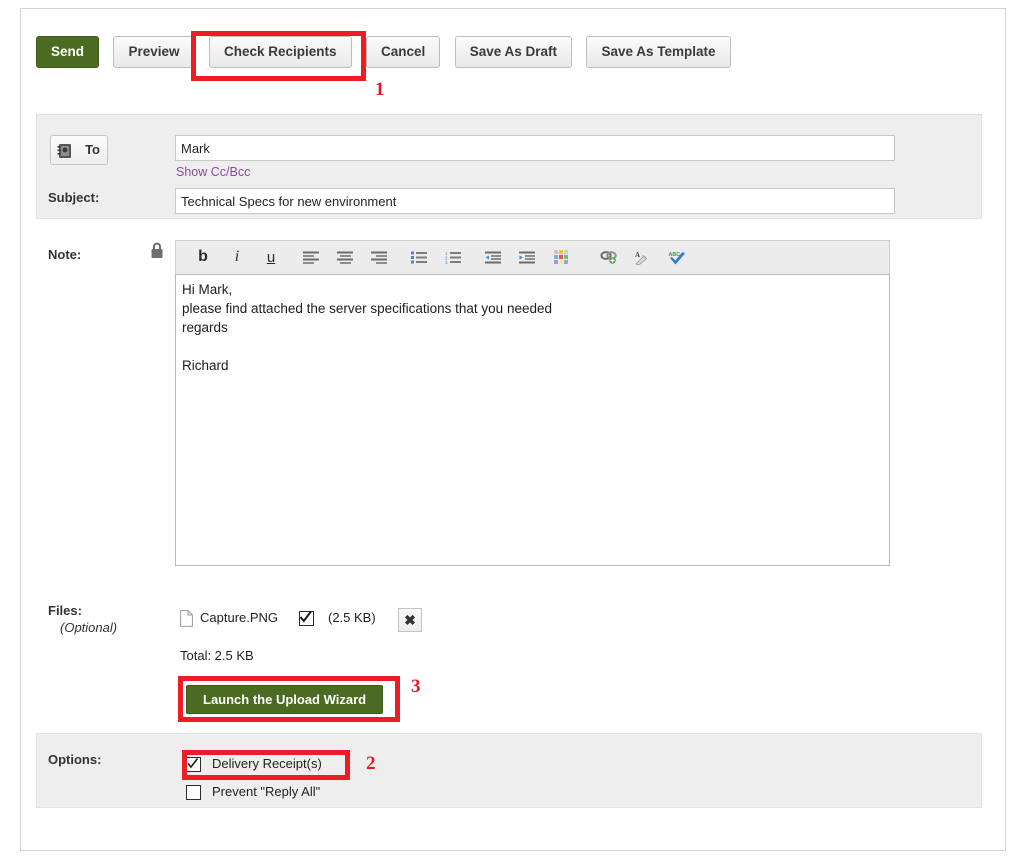  Describe the element at coordinates (379, 257) in the screenshot. I see `align-right-icon` at that location.